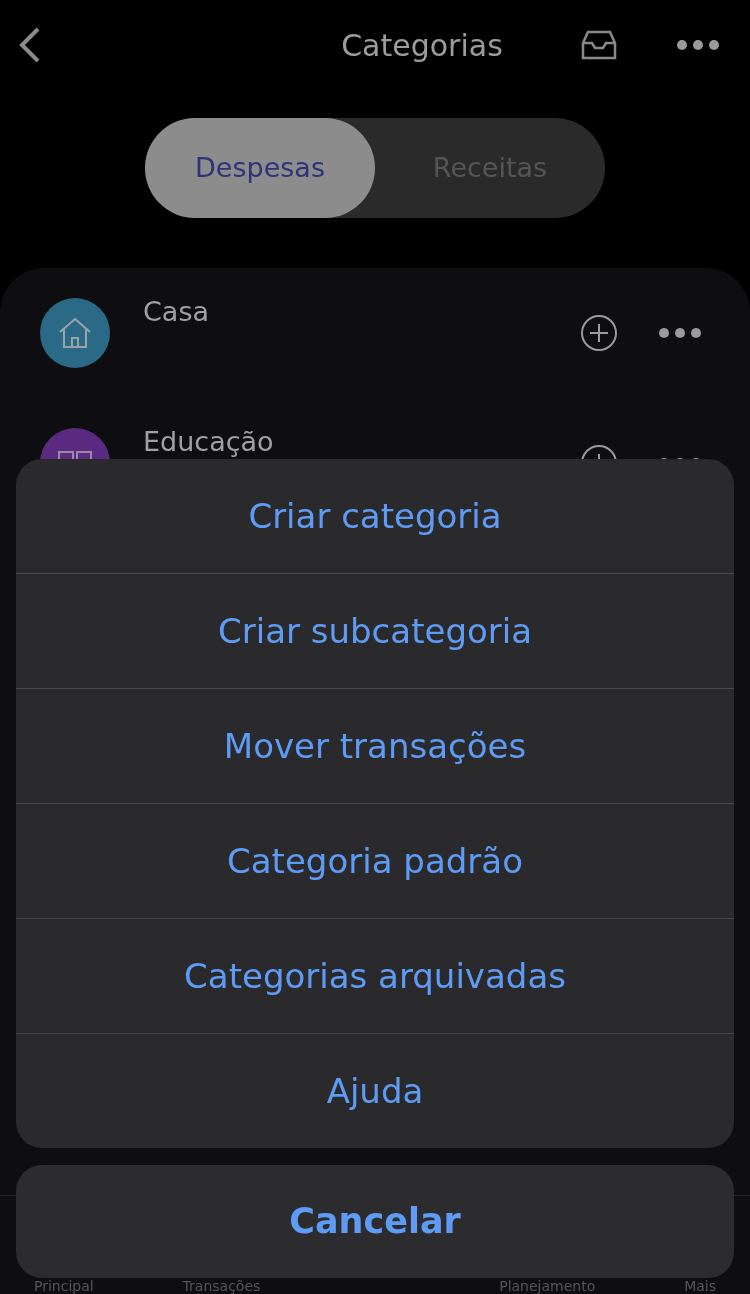 This screenshot has height=1294, width=750. I want to click on action-sheet-option: Categorias arquivadas, so click(375, 975).